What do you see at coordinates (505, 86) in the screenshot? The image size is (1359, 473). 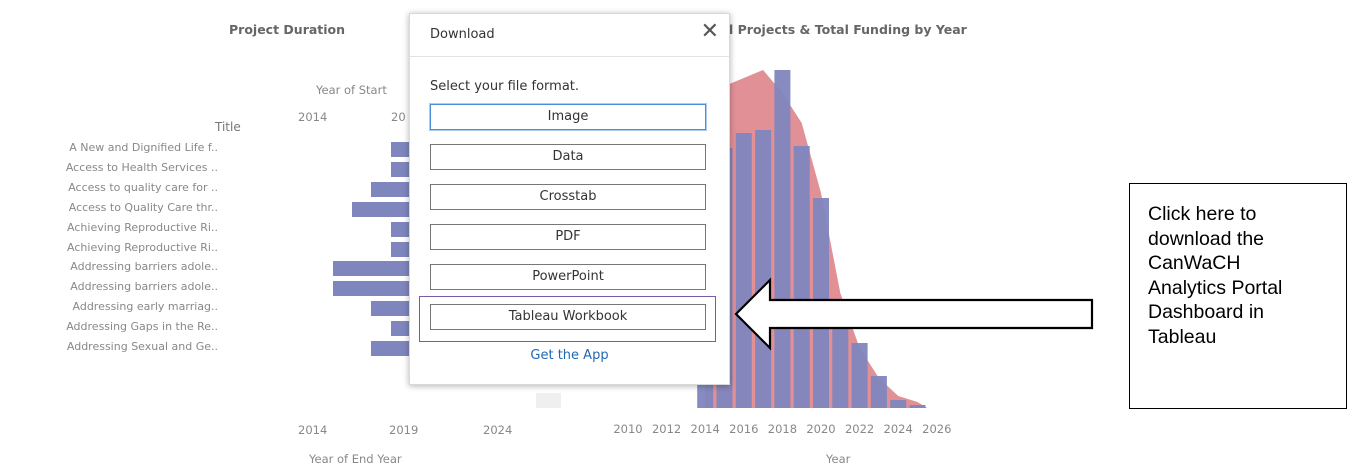 I see `dialog-subtitle: Select your file format.` at bounding box center [505, 86].